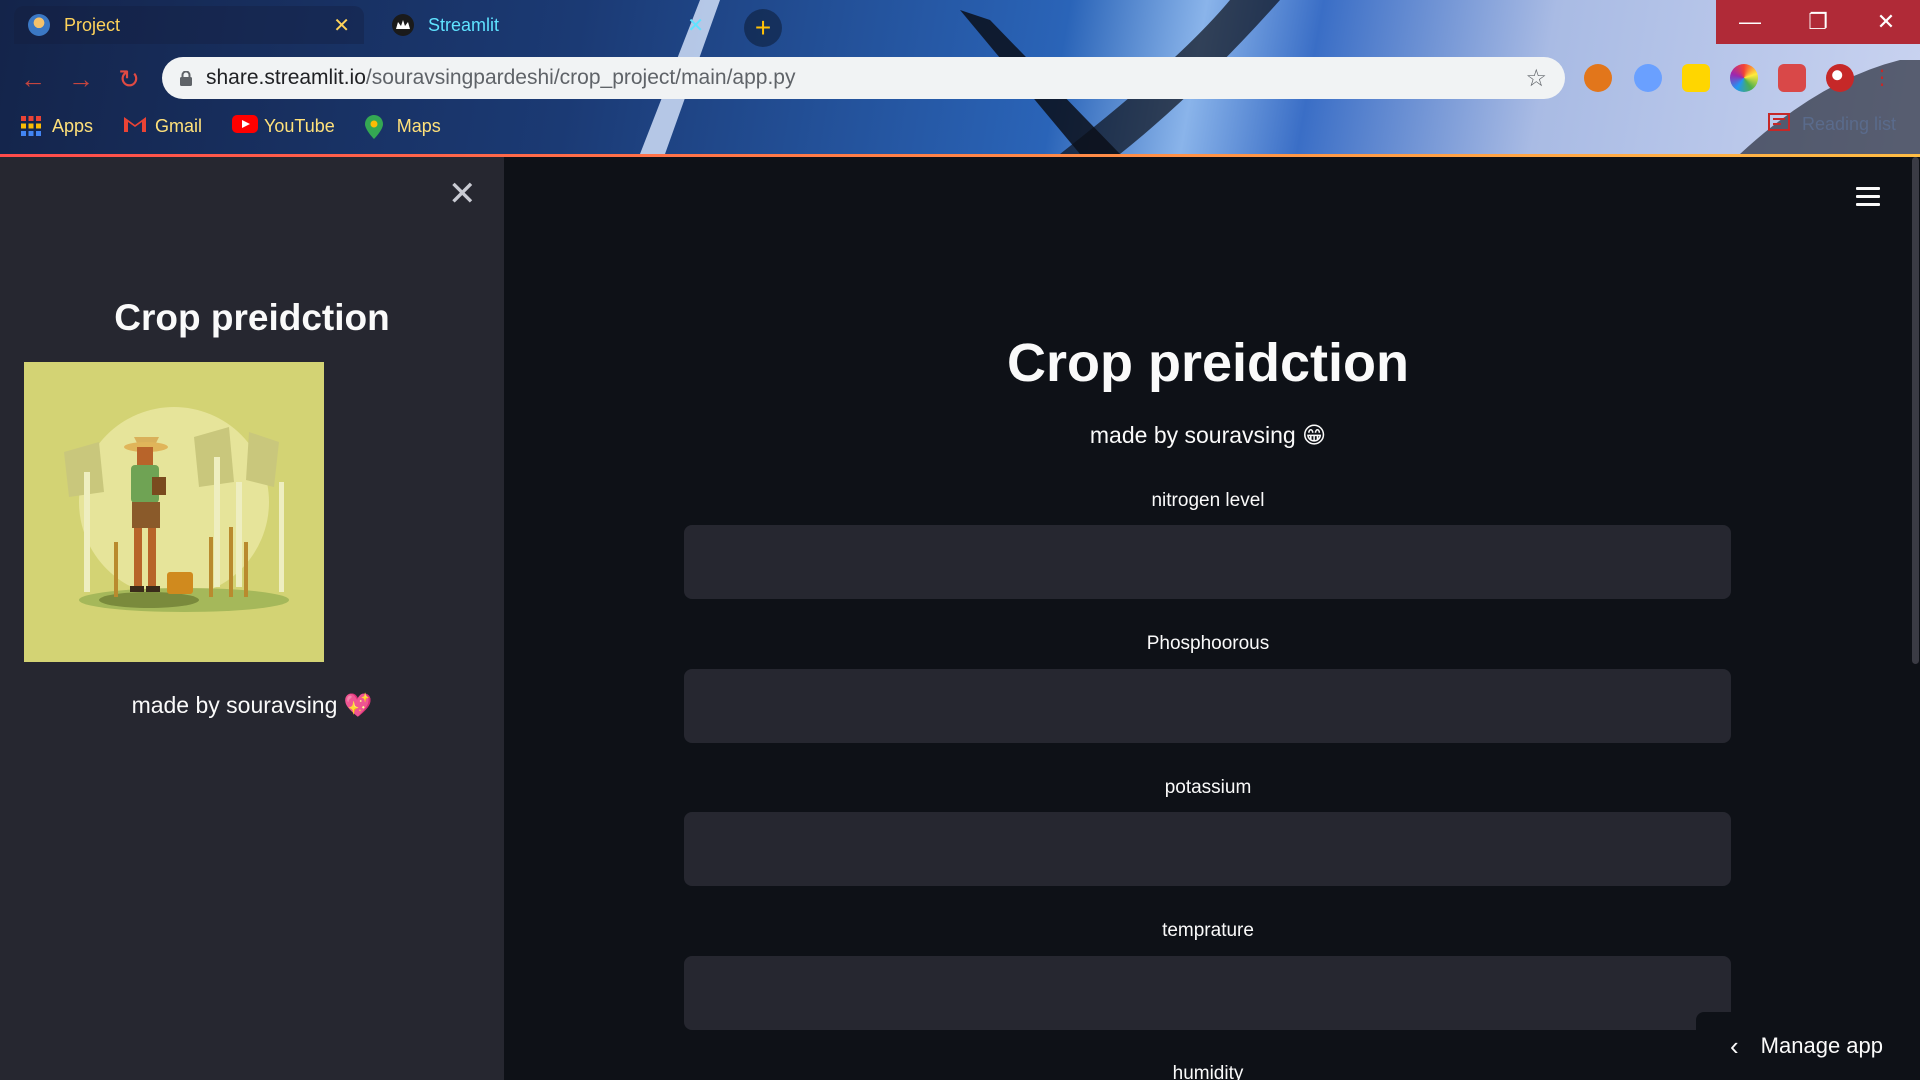 This screenshot has height=1080, width=1920. I want to click on temperature-label: temprature, so click(1208, 930).